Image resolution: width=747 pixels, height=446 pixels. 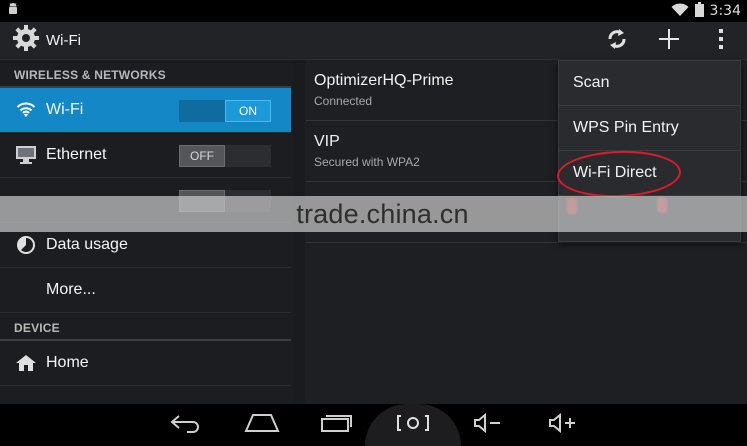 What do you see at coordinates (145, 327) in the screenshot?
I see `section-header-device: DEVICE` at bounding box center [145, 327].